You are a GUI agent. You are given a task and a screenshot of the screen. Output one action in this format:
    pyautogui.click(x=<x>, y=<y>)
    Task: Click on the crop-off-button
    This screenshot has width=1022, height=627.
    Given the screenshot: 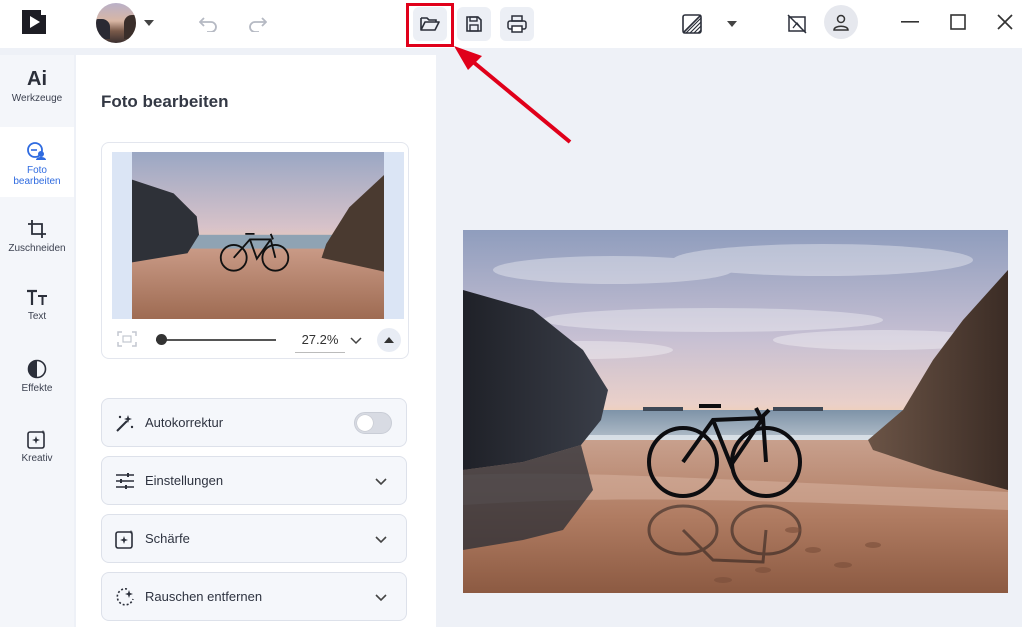 What is the action you would take?
    pyautogui.click(x=797, y=24)
    